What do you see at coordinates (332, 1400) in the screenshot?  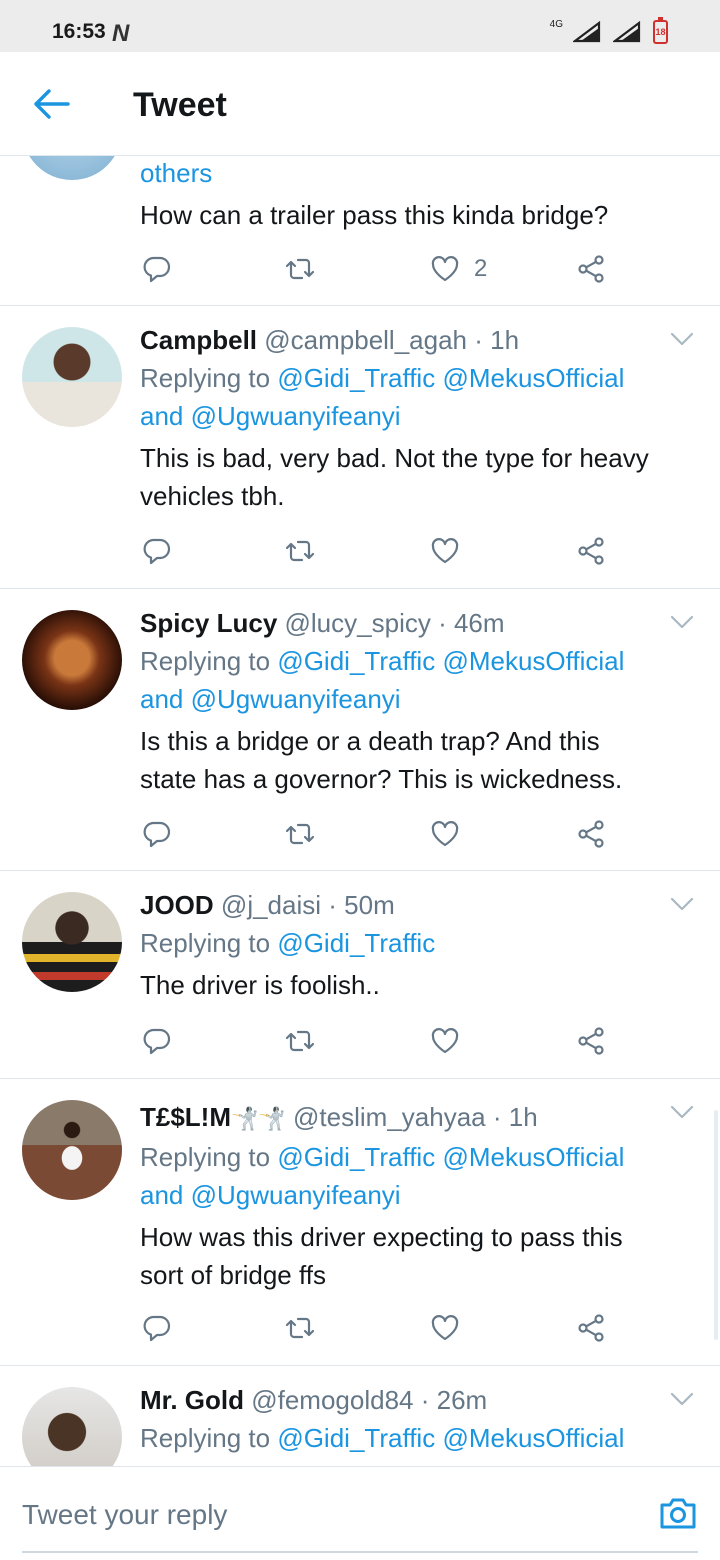 I see `author-handle: @femogold84` at bounding box center [332, 1400].